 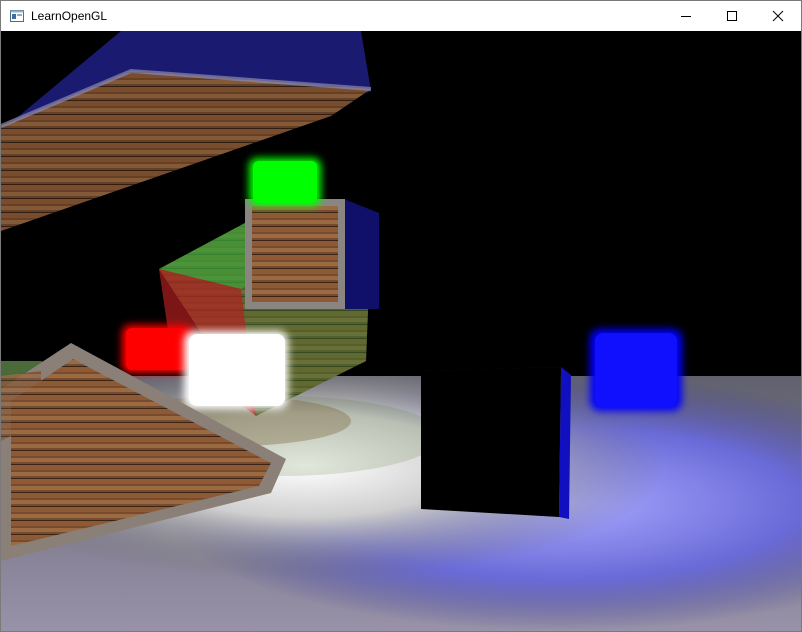 I want to click on close-icon, so click(x=778, y=16).